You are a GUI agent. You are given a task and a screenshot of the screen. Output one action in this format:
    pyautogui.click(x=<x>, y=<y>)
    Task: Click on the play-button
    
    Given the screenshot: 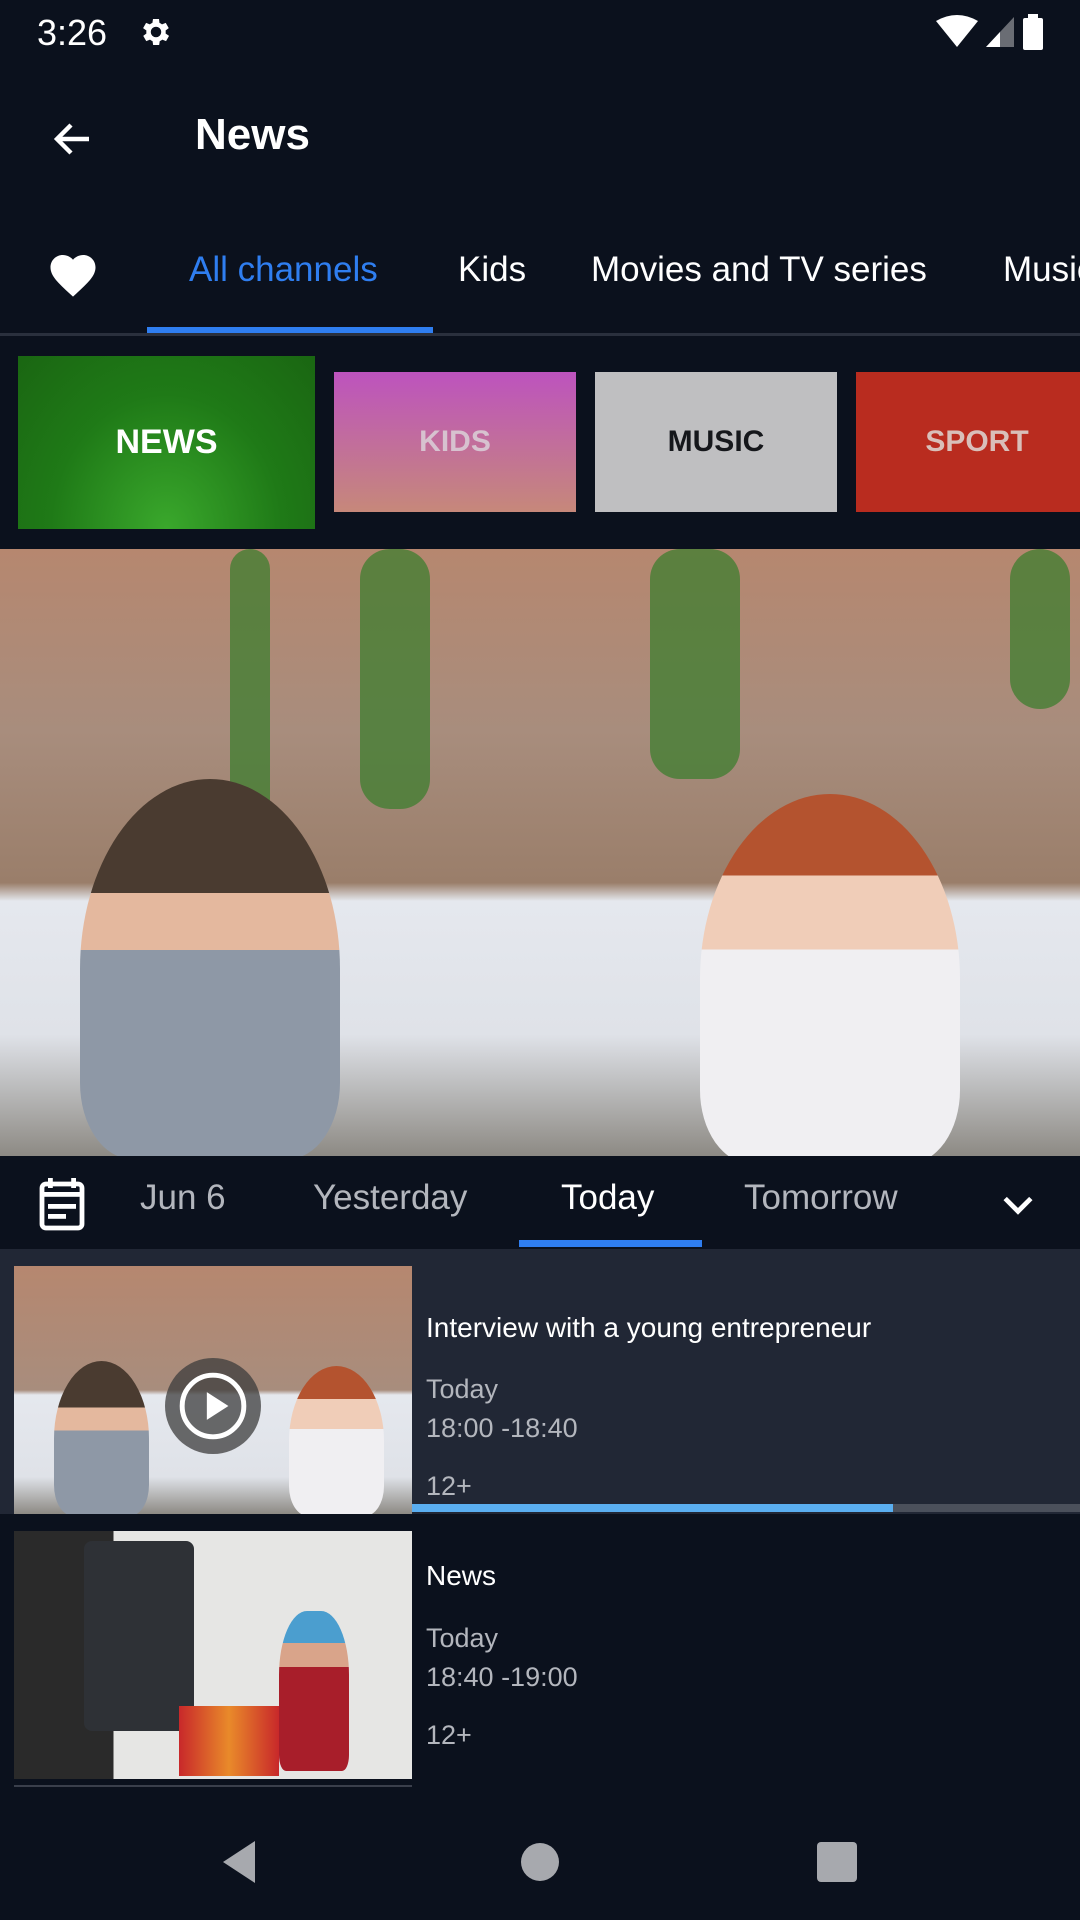 What is the action you would take?
    pyautogui.click(x=213, y=1406)
    